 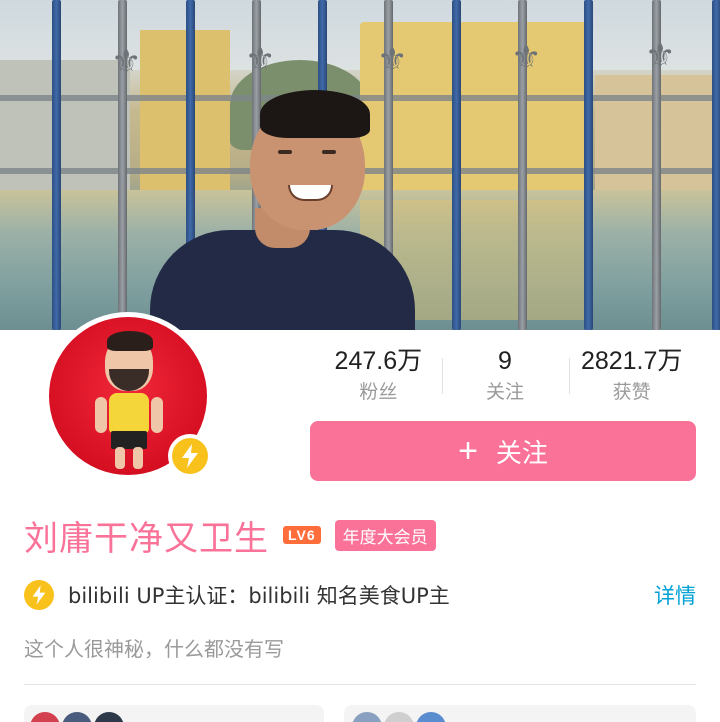 What do you see at coordinates (505, 361) in the screenshot?
I see `stat-value: 9` at bounding box center [505, 361].